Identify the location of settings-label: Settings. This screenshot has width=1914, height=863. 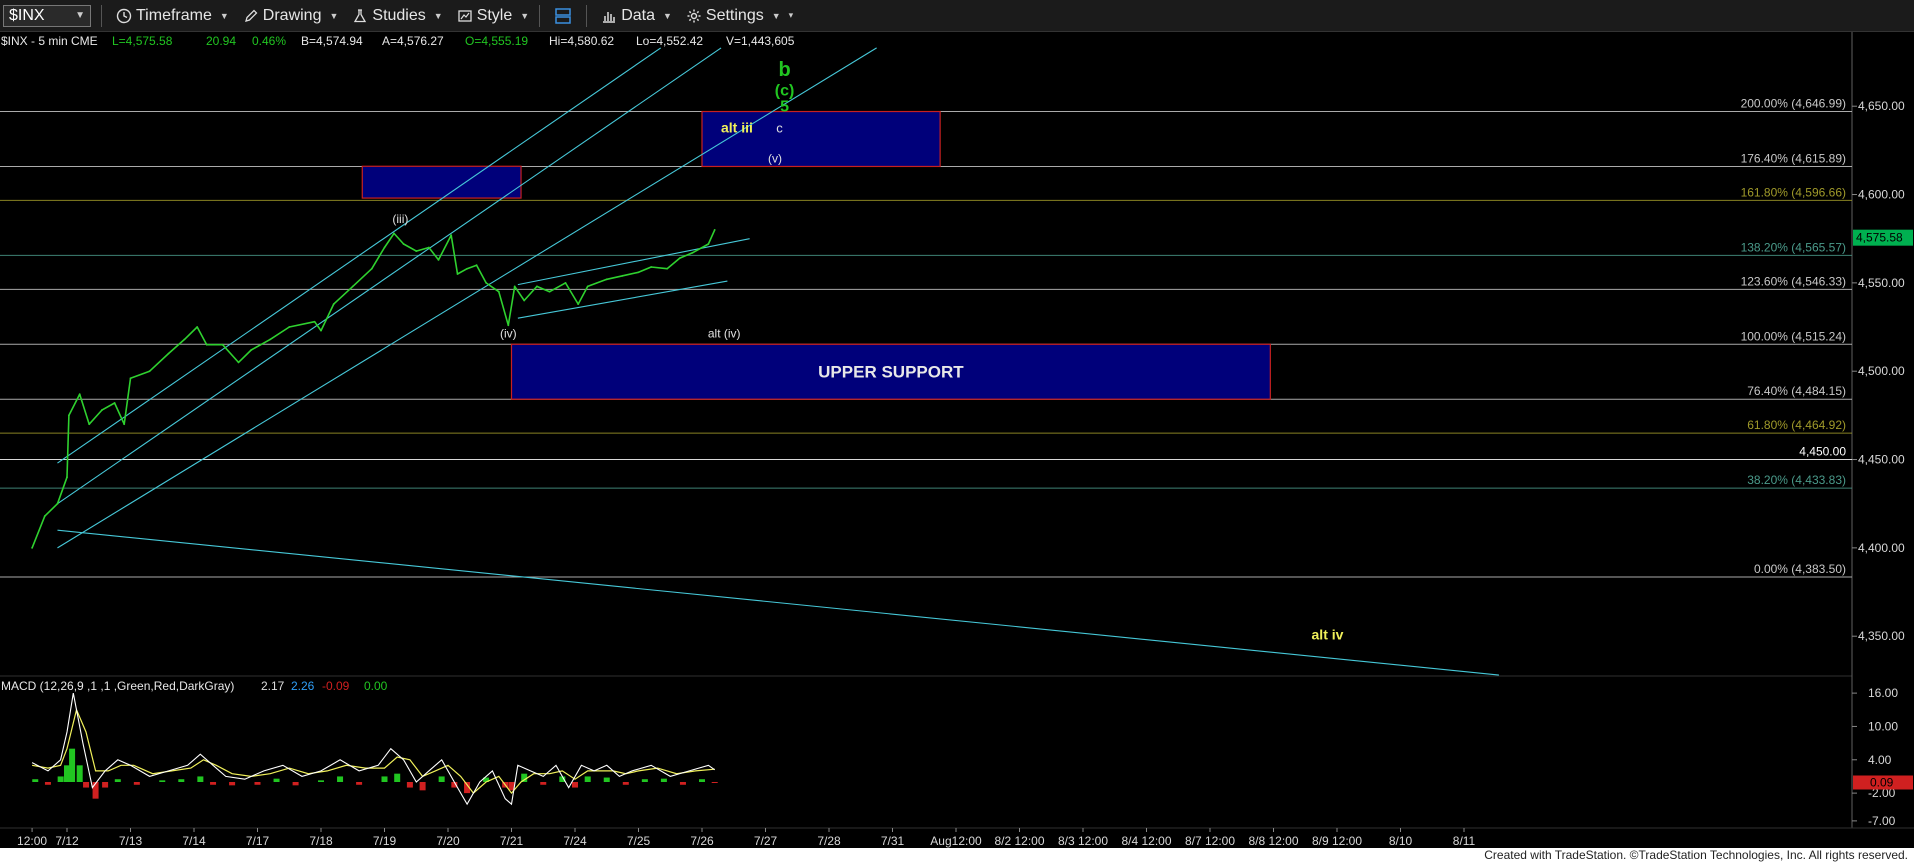
(734, 15).